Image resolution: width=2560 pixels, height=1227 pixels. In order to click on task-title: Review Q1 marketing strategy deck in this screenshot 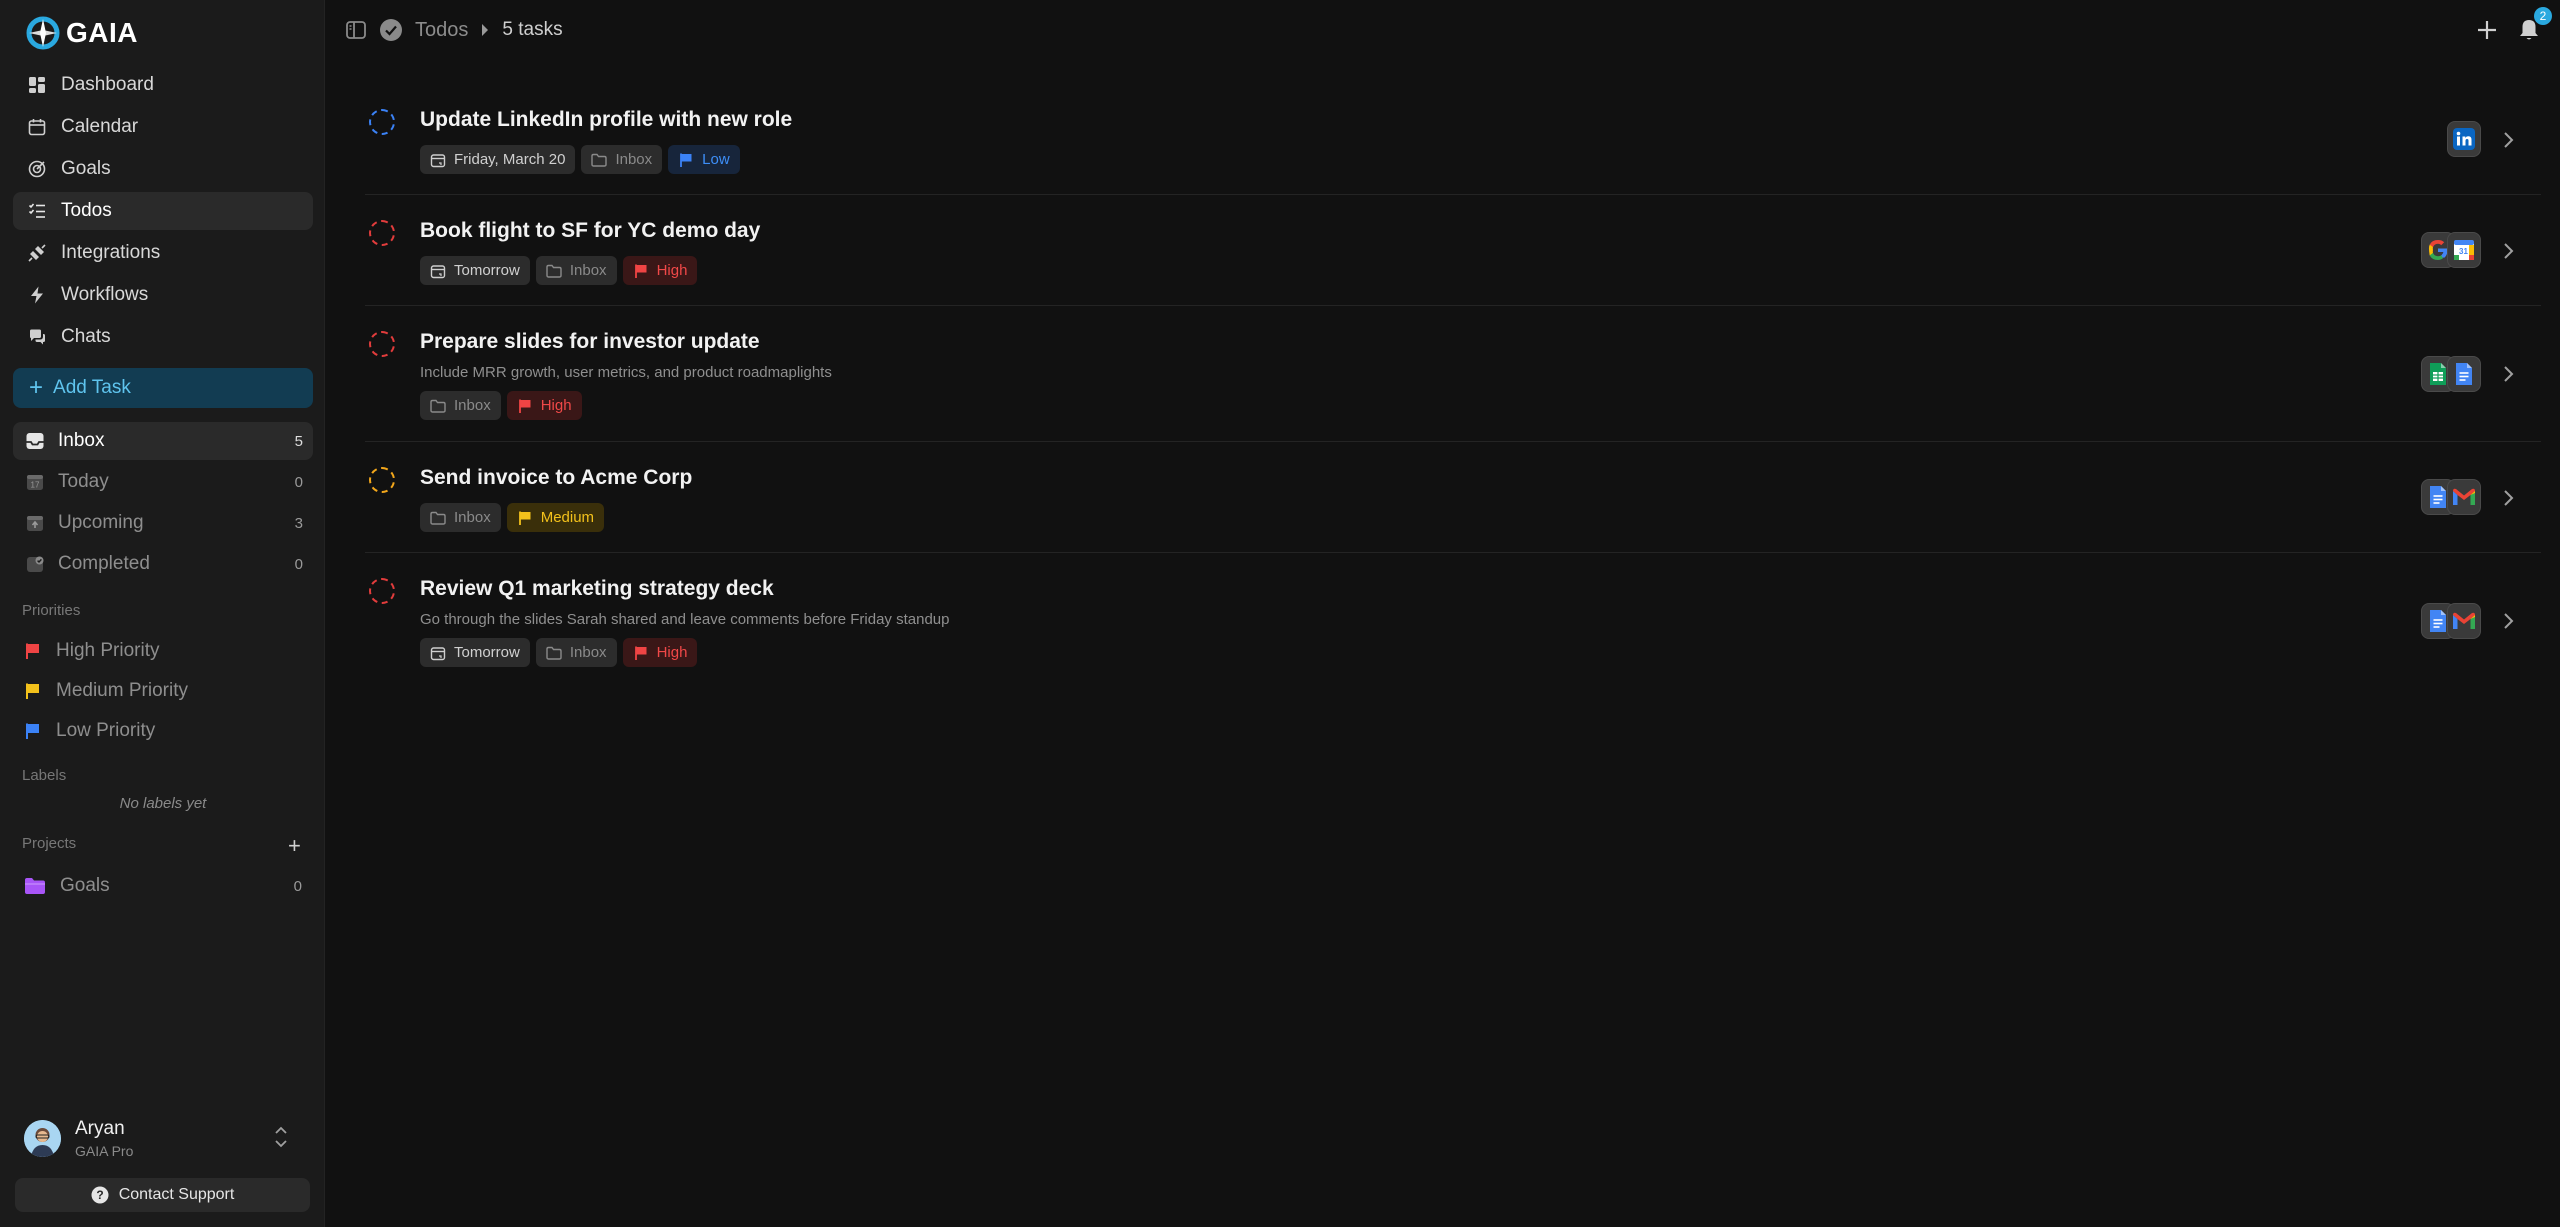, I will do `click(597, 588)`.